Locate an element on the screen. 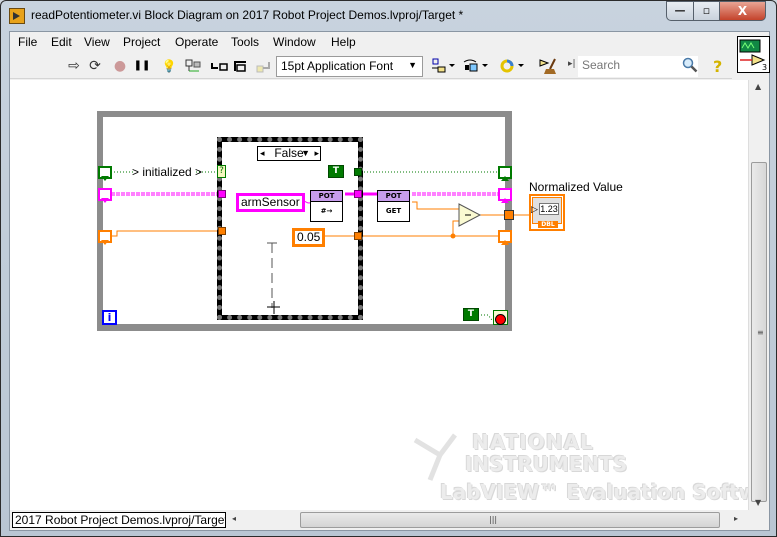 The width and height of the screenshot is (777, 537). step-into-icon is located at coordinates (219, 67).